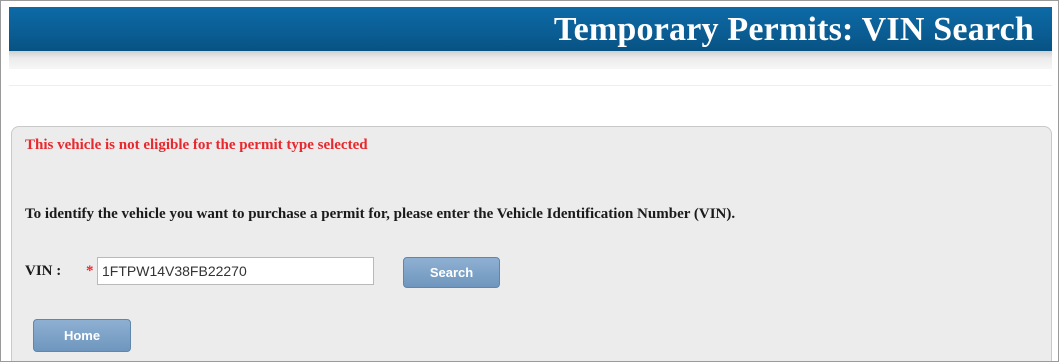  I want to click on required-marker: *, so click(90, 271).